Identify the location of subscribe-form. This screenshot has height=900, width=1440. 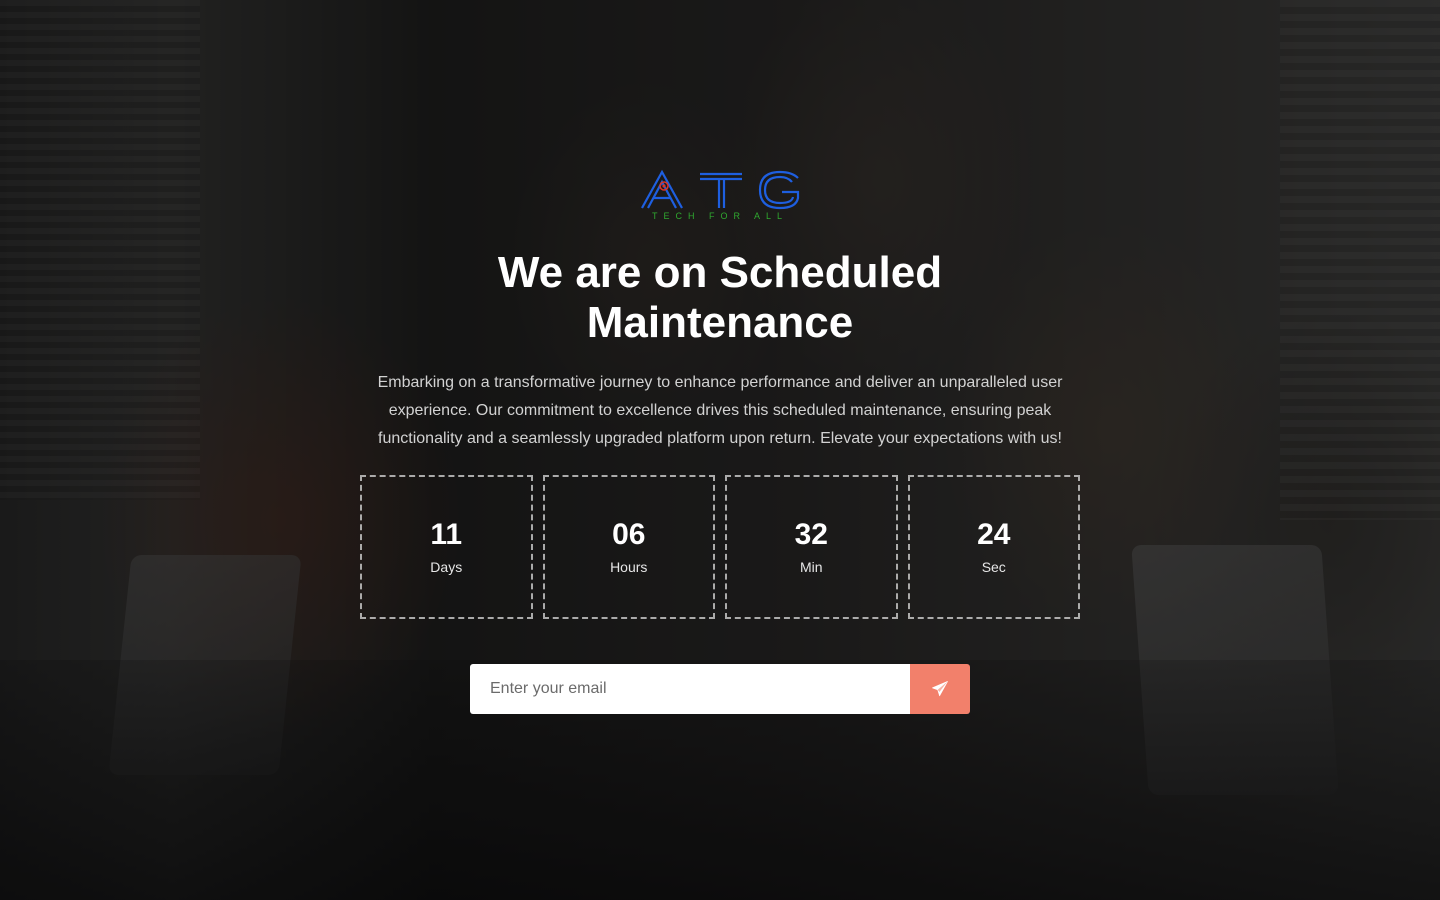
(720, 689).